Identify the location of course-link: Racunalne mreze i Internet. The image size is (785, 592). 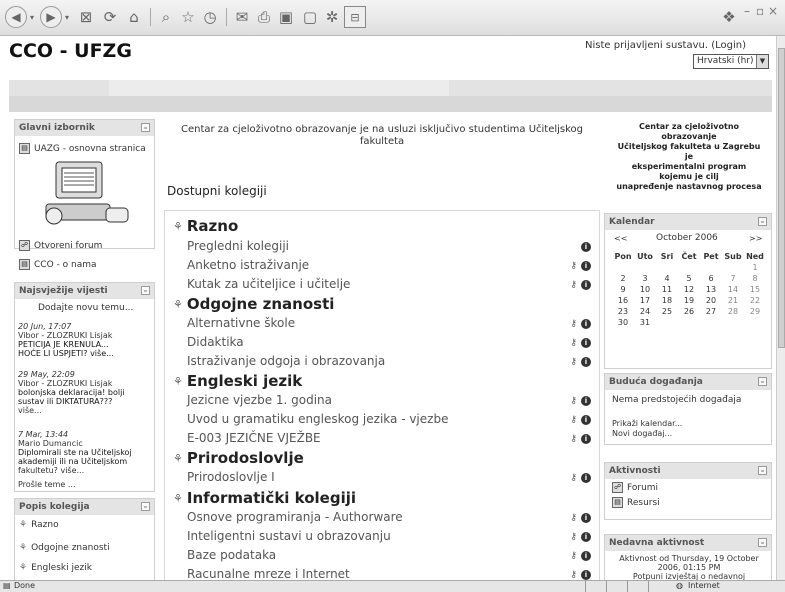
(268, 574).